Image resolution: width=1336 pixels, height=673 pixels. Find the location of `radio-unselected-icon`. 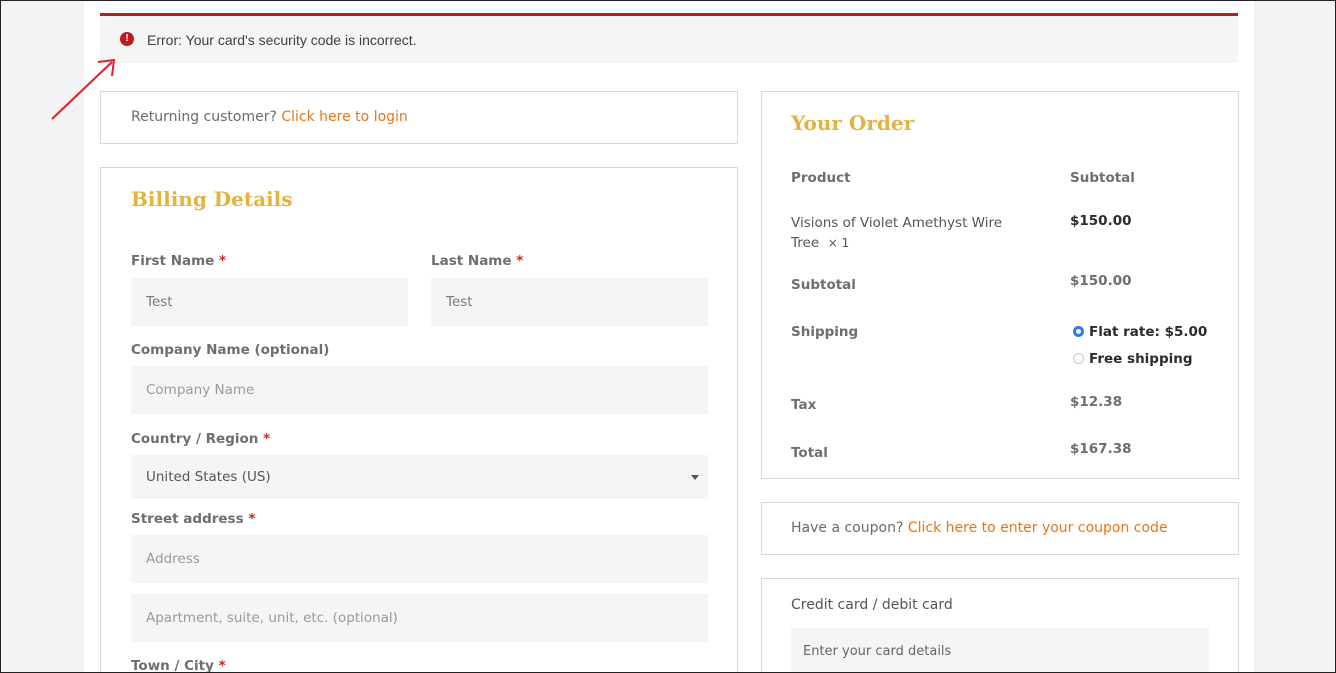

radio-unselected-icon is located at coordinates (1078, 358).